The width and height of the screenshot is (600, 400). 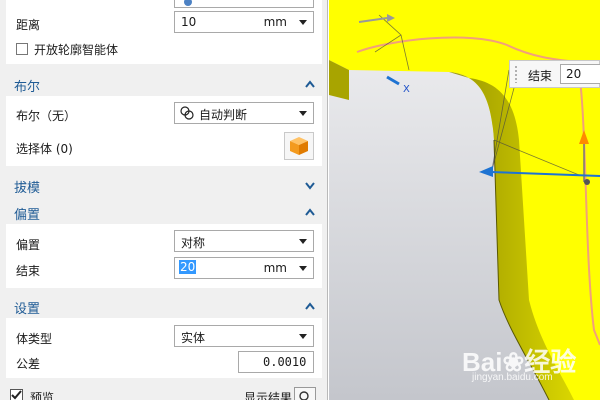 I want to click on end-unit: mm, so click(x=275, y=268).